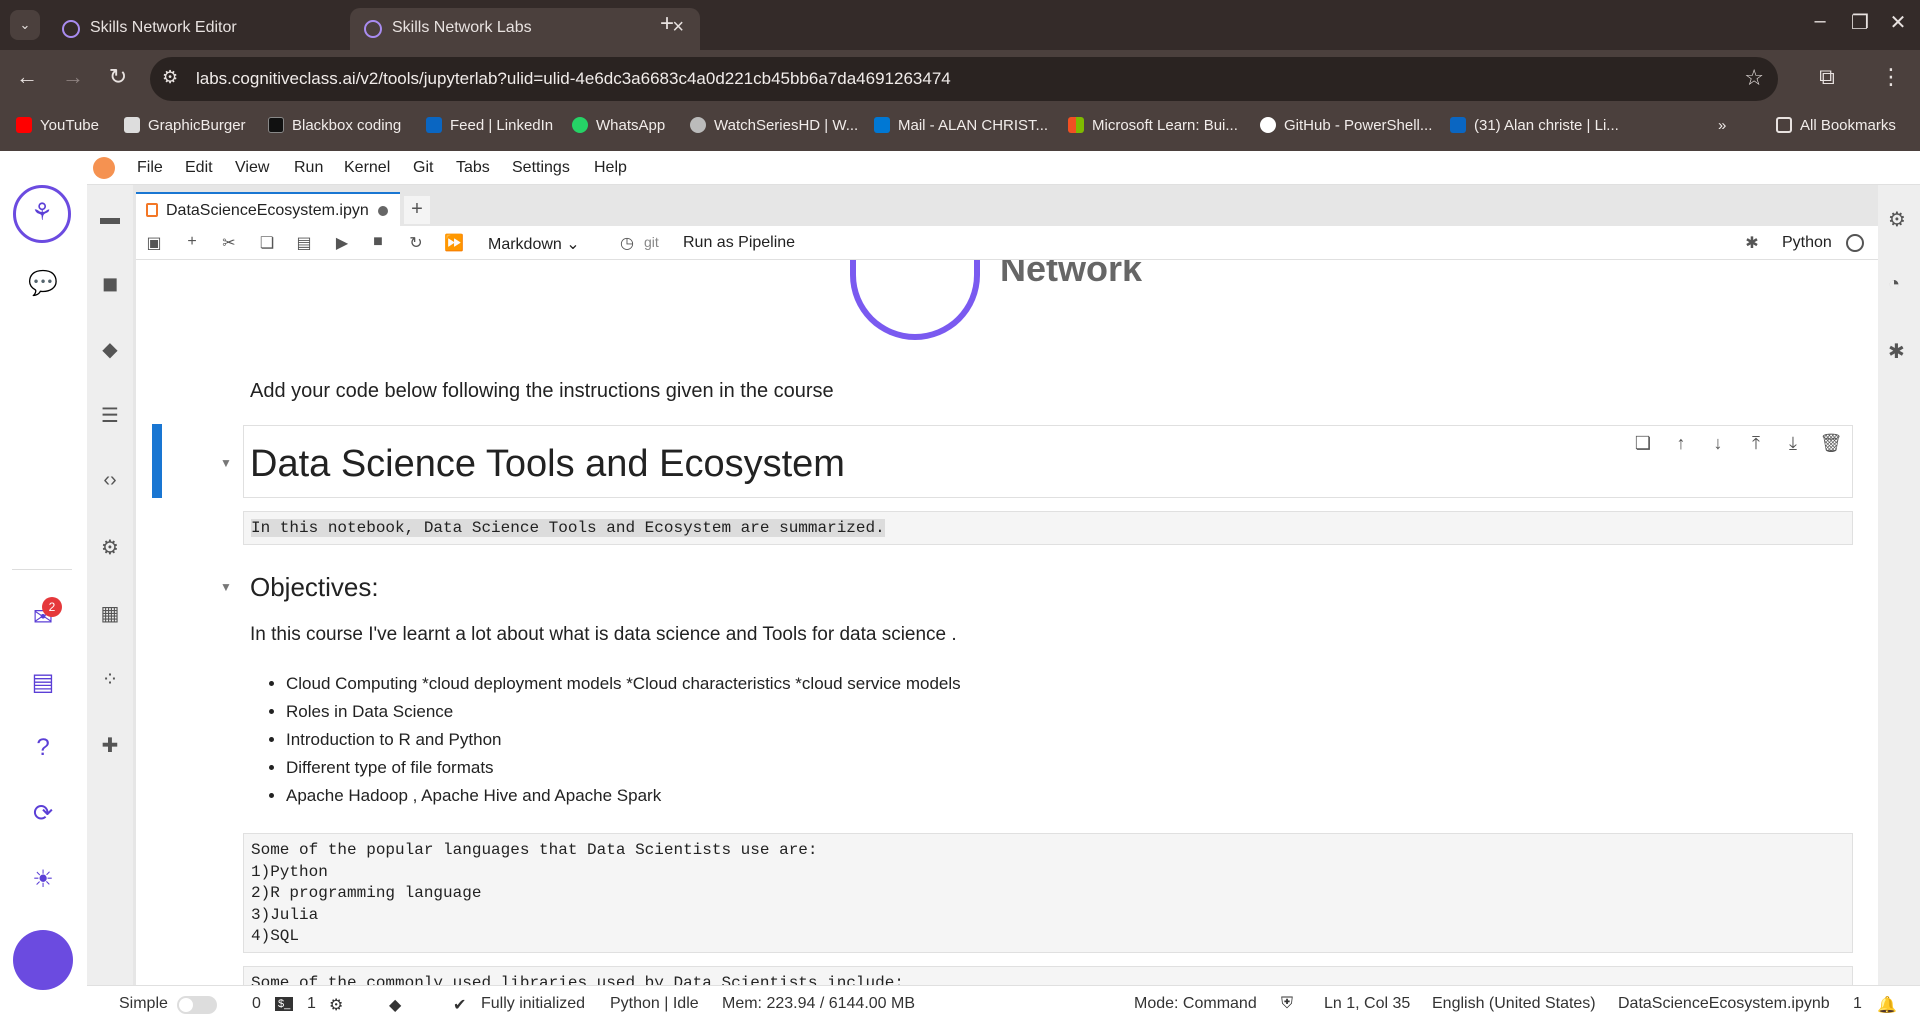 This screenshot has height=1020, width=1920. Describe the element at coordinates (154, 243) in the screenshot. I see `save-icon: ▣` at that location.